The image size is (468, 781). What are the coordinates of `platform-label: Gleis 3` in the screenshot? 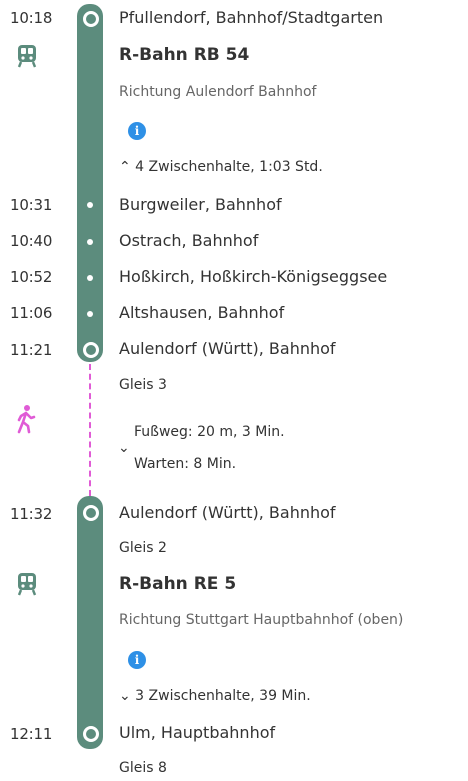 It's located at (143, 385).